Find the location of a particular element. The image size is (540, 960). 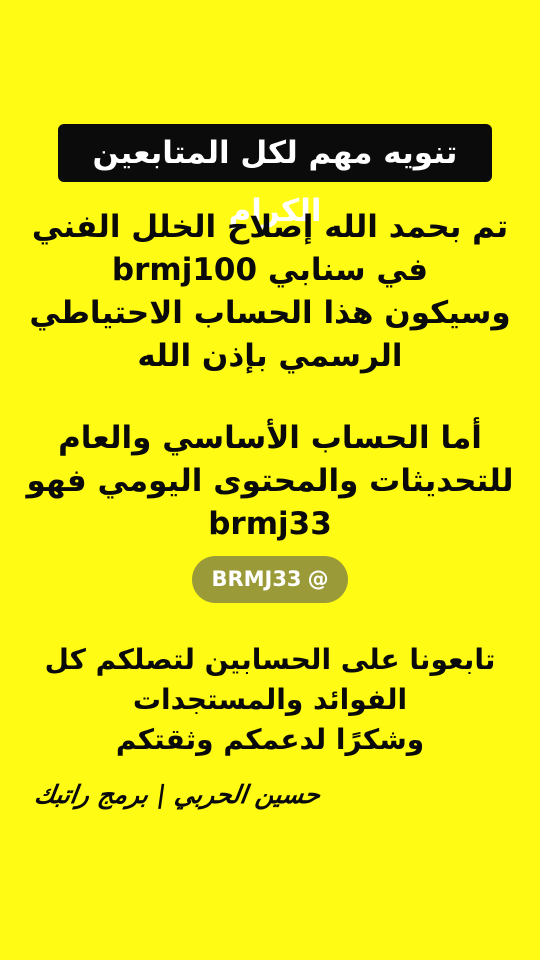

announcement-title-banner: تنويه مهم لكل المتابعين الكرام is located at coordinates (275, 176).